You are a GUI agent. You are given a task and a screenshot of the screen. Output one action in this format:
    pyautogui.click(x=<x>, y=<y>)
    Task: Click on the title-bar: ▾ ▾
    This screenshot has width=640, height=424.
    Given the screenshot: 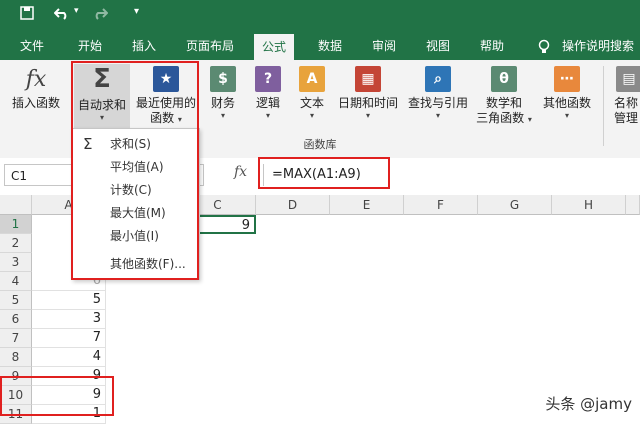 What is the action you would take?
    pyautogui.click(x=320, y=16)
    